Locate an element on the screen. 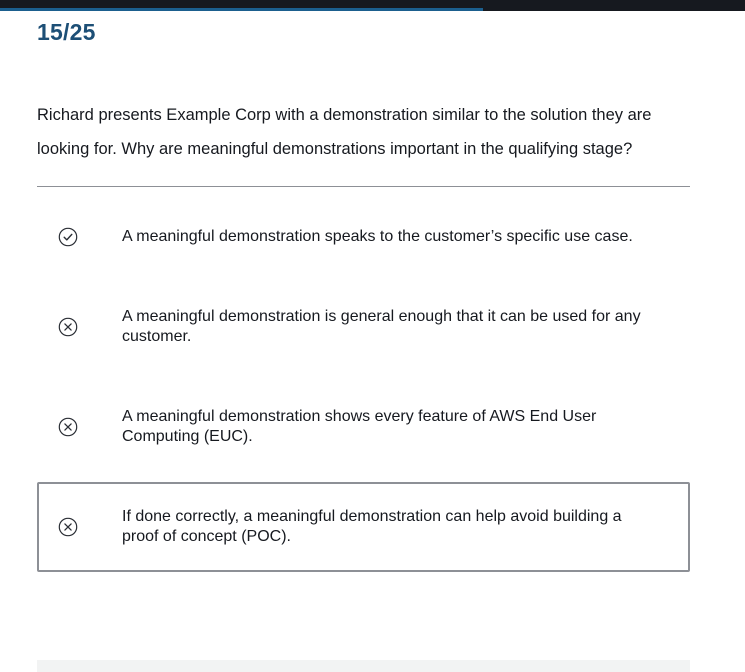 This screenshot has height=672, width=745. progress-bar-fill is located at coordinates (241, 5).